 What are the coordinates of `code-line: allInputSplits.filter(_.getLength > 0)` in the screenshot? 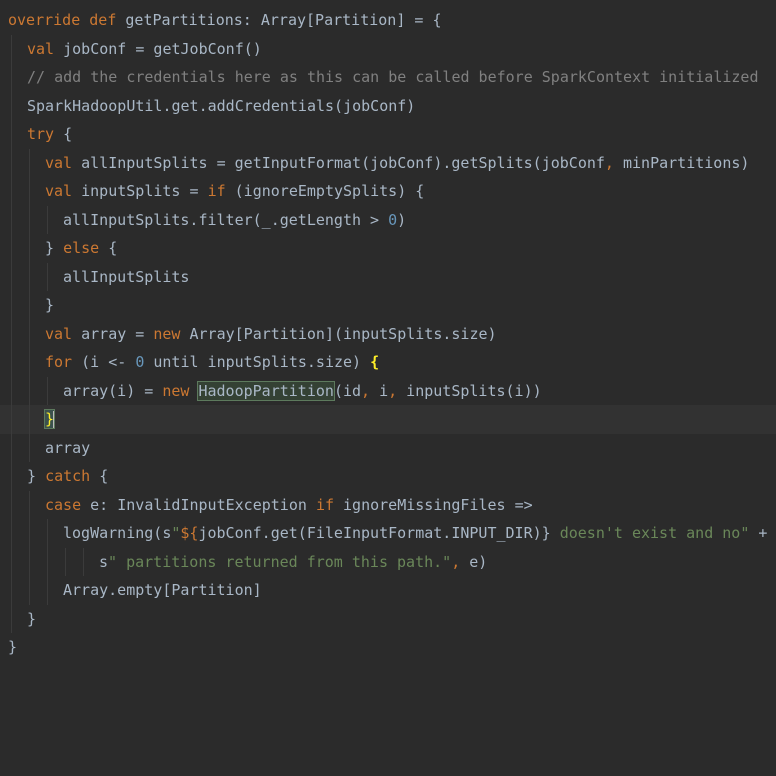 It's located at (388, 219).